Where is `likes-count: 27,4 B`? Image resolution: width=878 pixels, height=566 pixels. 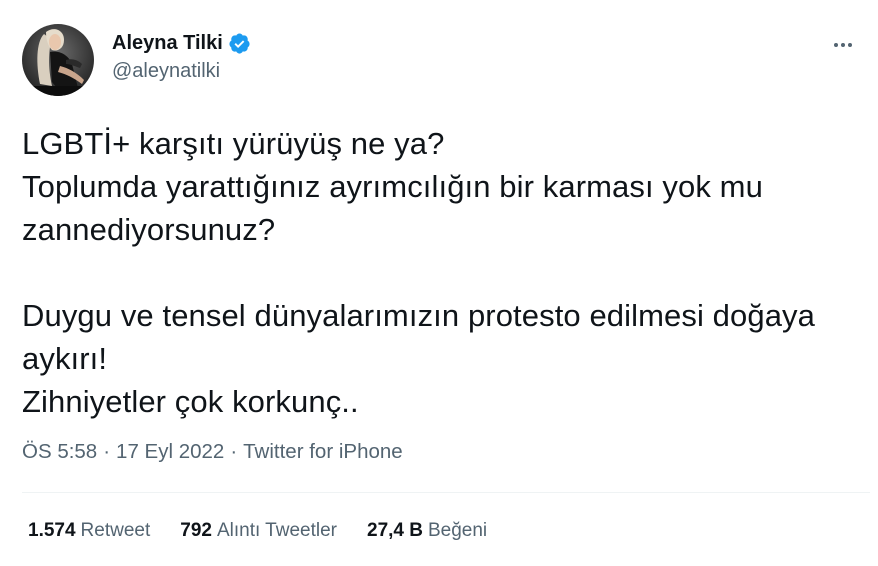
likes-count: 27,4 B is located at coordinates (395, 530).